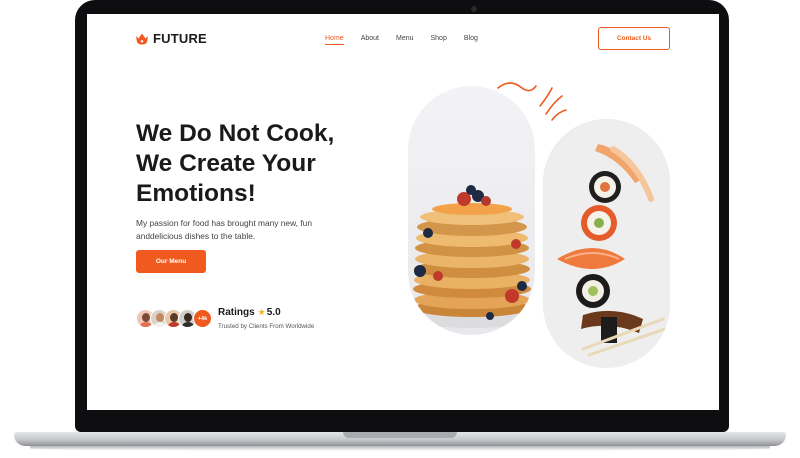 The image size is (800, 458). Describe the element at coordinates (180, 38) in the screenshot. I see `brand-name: FUTURE` at that location.